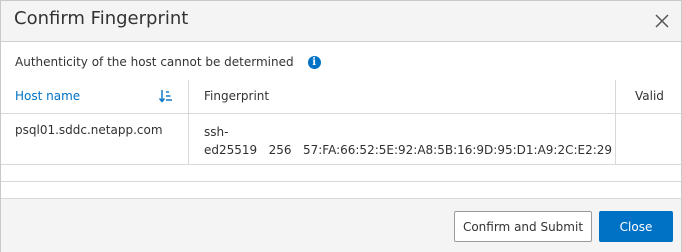 The width and height of the screenshot is (682, 252). Describe the element at coordinates (236, 96) in the screenshot. I see `column-header-fingerprint: Fingerprint` at that location.